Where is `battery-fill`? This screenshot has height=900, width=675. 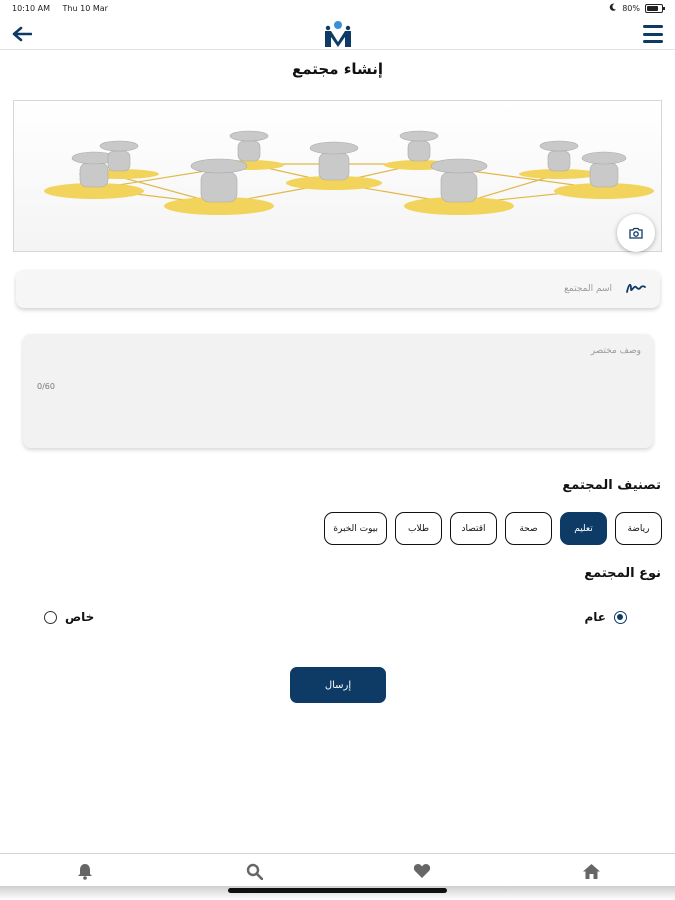 battery-fill is located at coordinates (652, 8).